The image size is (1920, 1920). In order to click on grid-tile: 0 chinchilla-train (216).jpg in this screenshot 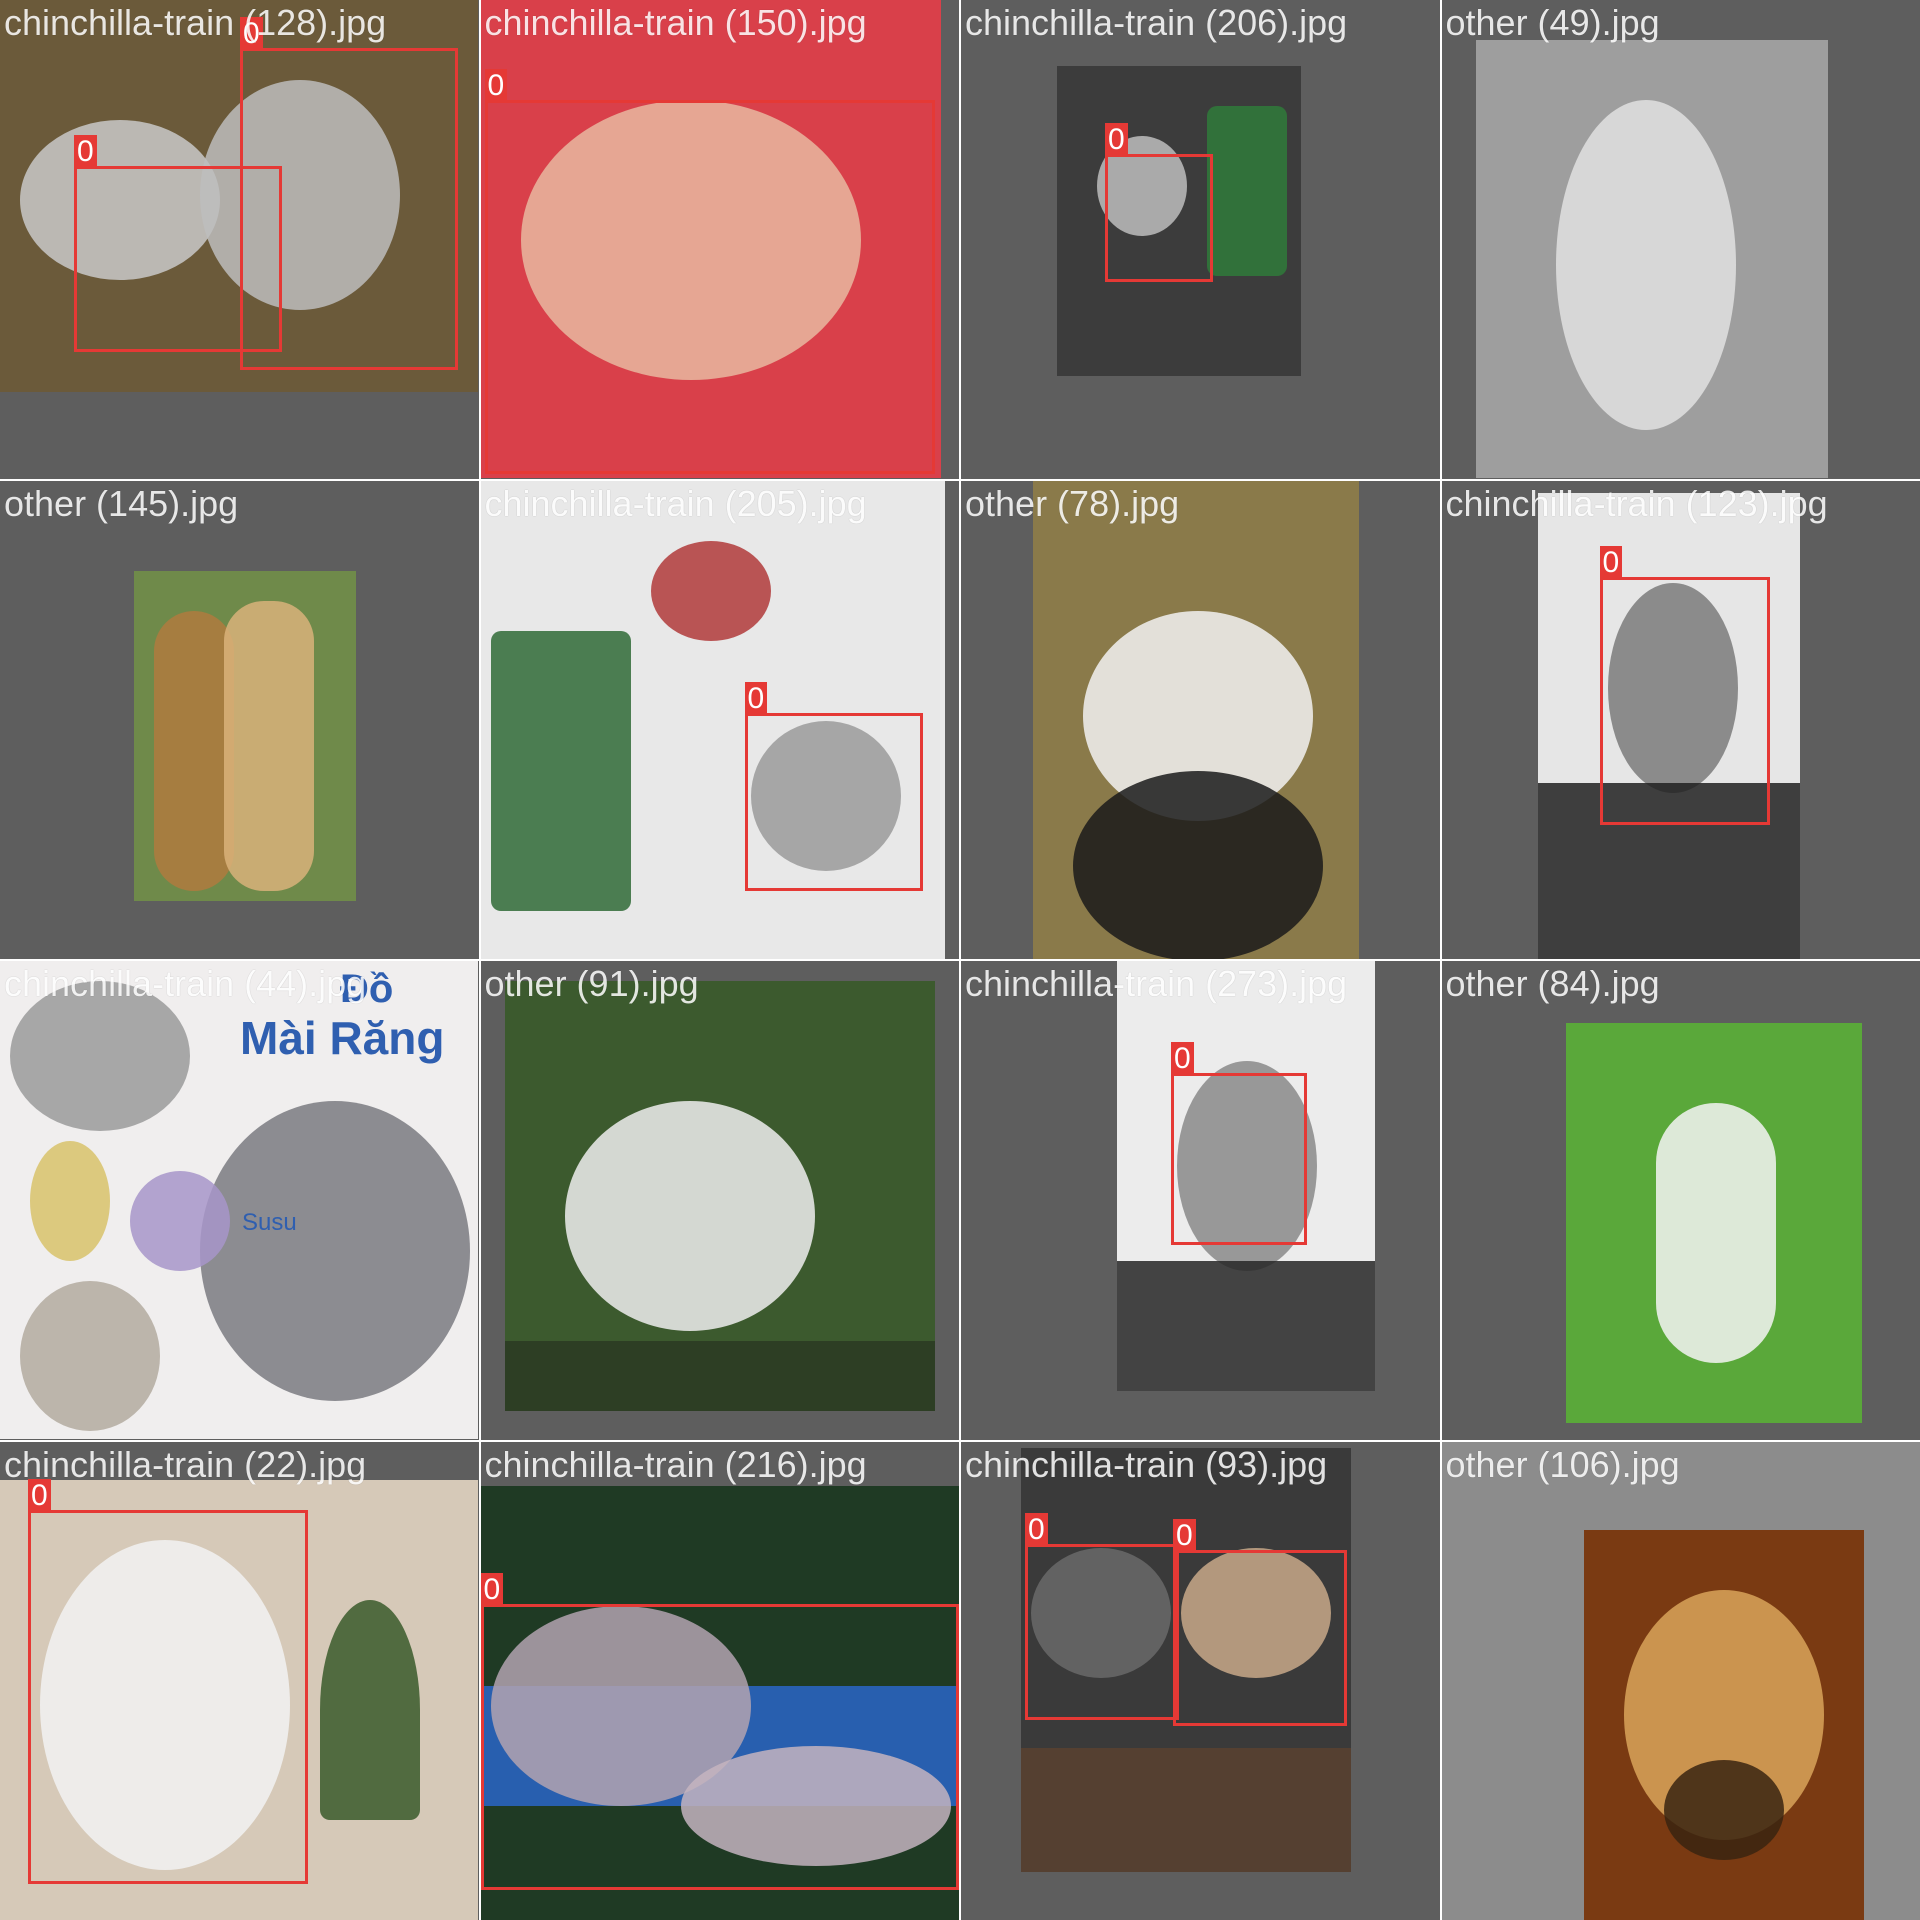, I will do `click(719, 1680)`.